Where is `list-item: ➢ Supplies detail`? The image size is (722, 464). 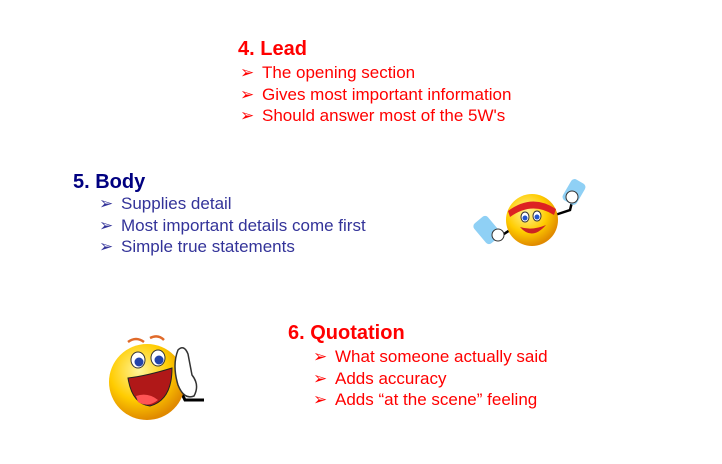 list-item: ➢ Supplies detail is located at coordinates (165, 203).